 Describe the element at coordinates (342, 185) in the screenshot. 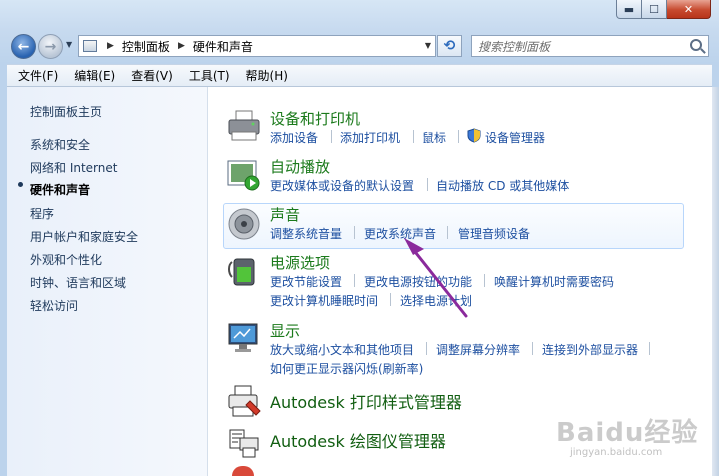

I see `task-change-media-defaults: 更改媒体或设备的默认设置` at that location.